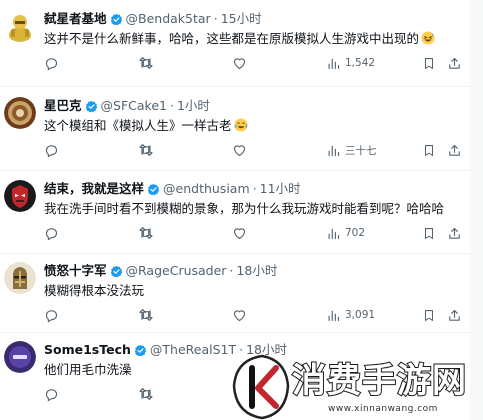 This screenshot has height=420, width=483. I want to click on display-name: 星巴克, so click(63, 105).